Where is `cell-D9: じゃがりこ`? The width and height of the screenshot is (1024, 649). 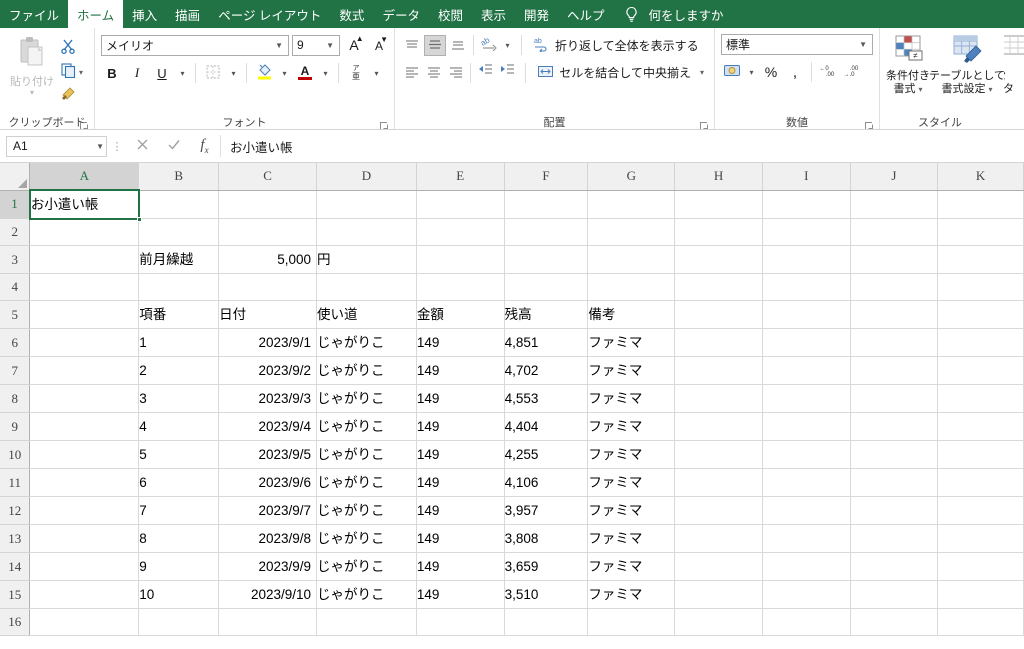
cell-D9: じゃがりこ is located at coordinates (366, 426).